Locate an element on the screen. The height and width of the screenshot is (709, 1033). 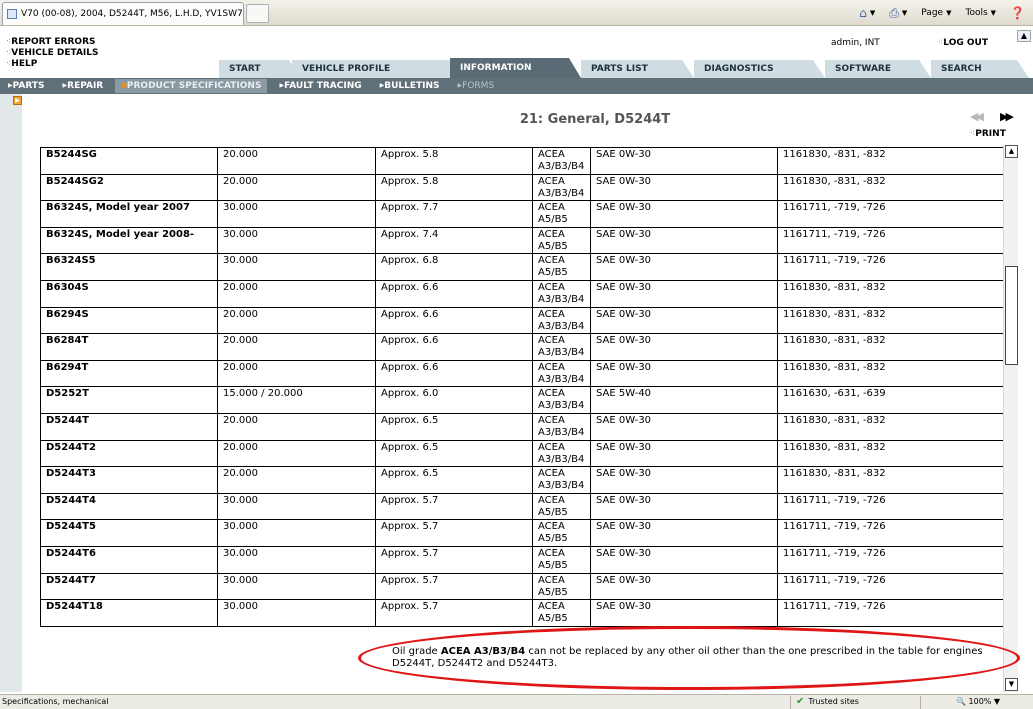
subnav-parts: PARTS is located at coordinates (26, 86).